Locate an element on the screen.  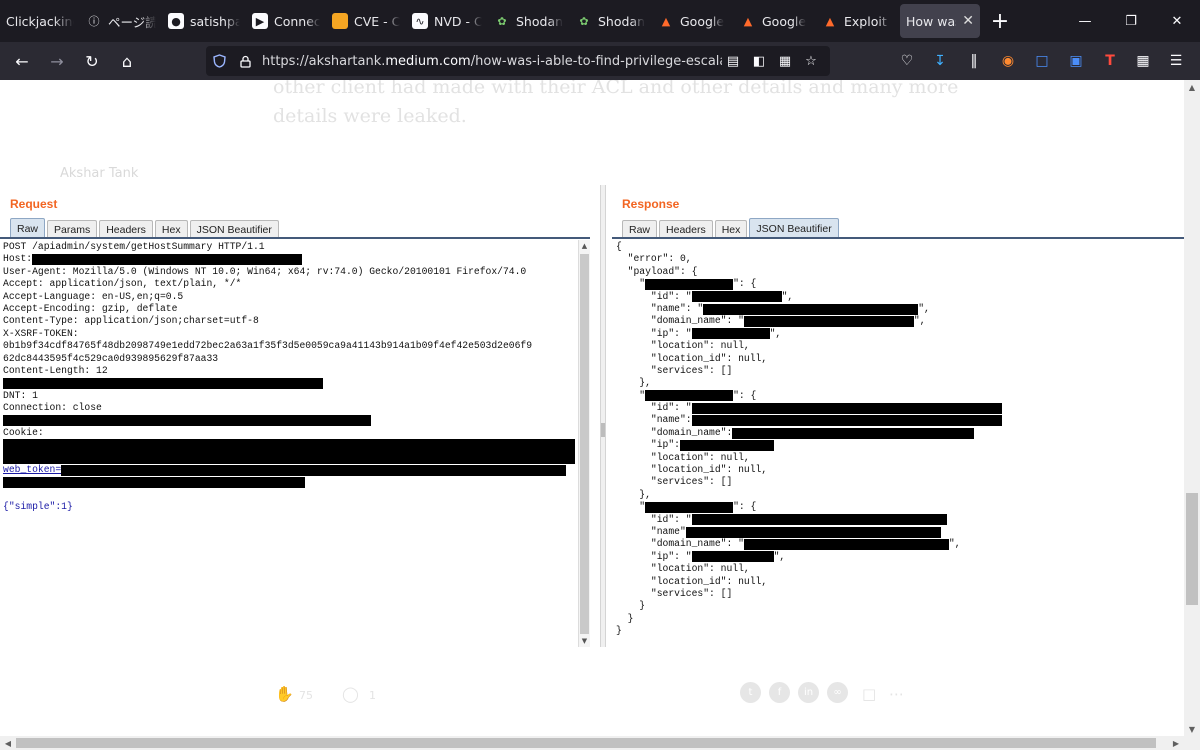
close-window-icon: ✕ is located at coordinates (1177, 21).